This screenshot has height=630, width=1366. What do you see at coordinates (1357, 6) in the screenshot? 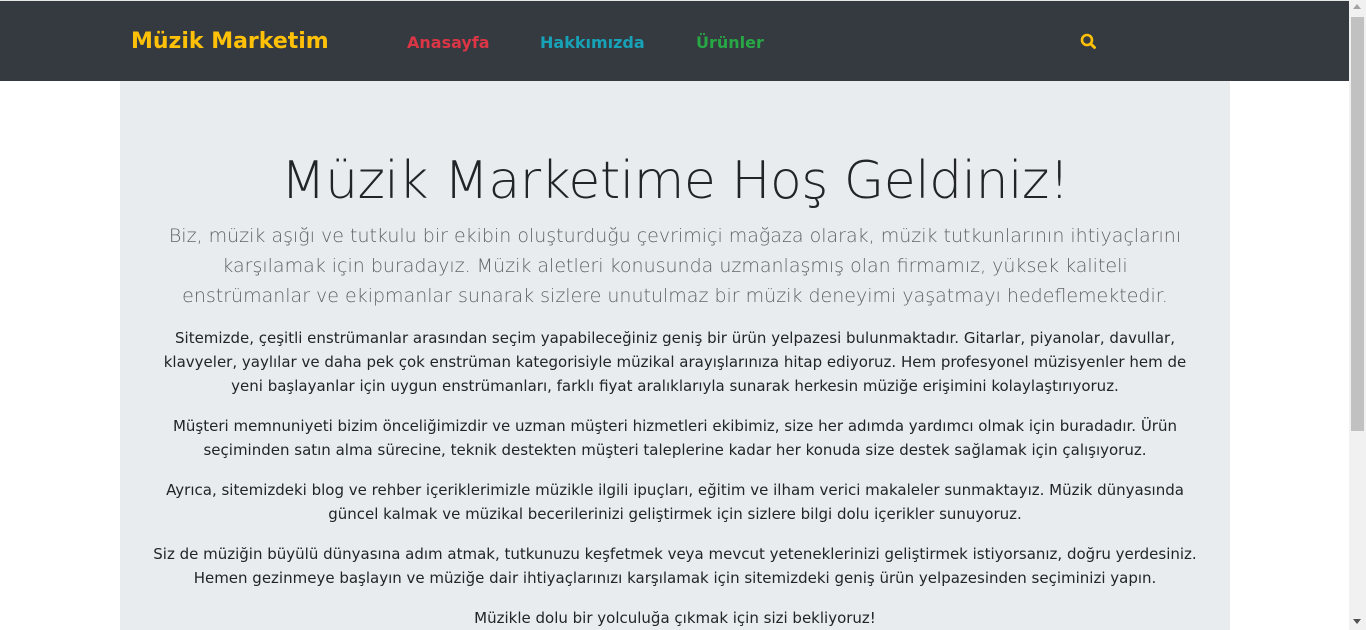
I see `scroll-up-arrow-icon` at bounding box center [1357, 6].